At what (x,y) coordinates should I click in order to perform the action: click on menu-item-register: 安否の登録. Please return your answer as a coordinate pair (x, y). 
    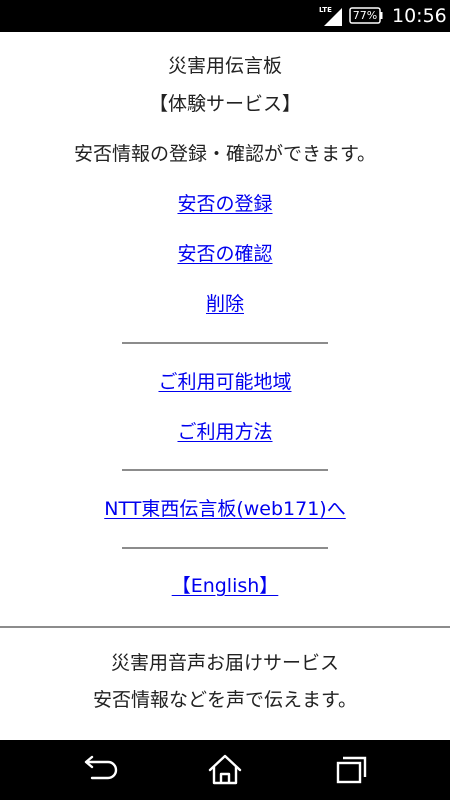
    Looking at the image, I should click on (225, 204).